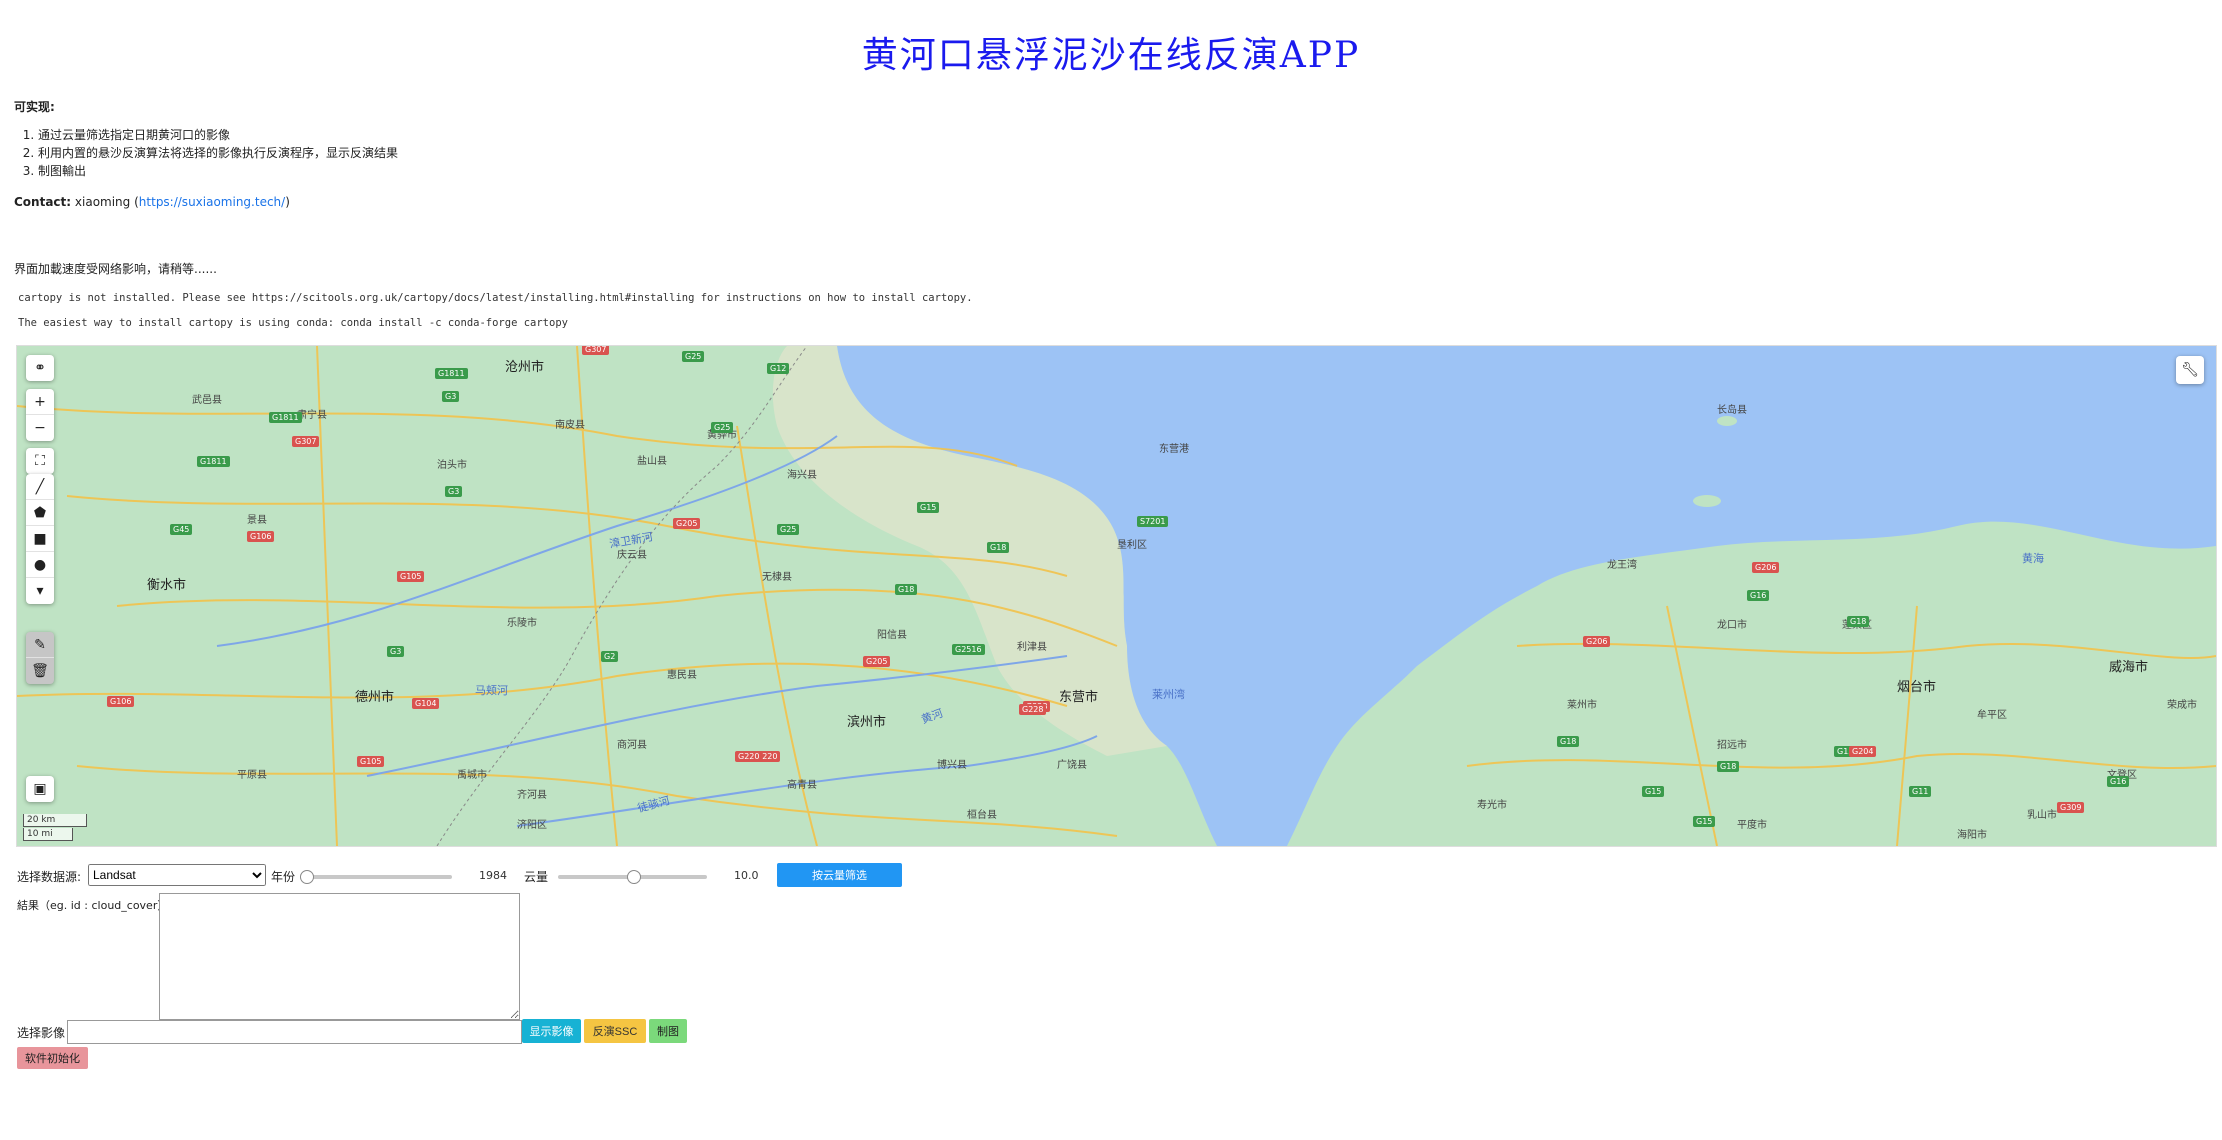  I want to click on place-label: 荣成市, so click(2182, 705).